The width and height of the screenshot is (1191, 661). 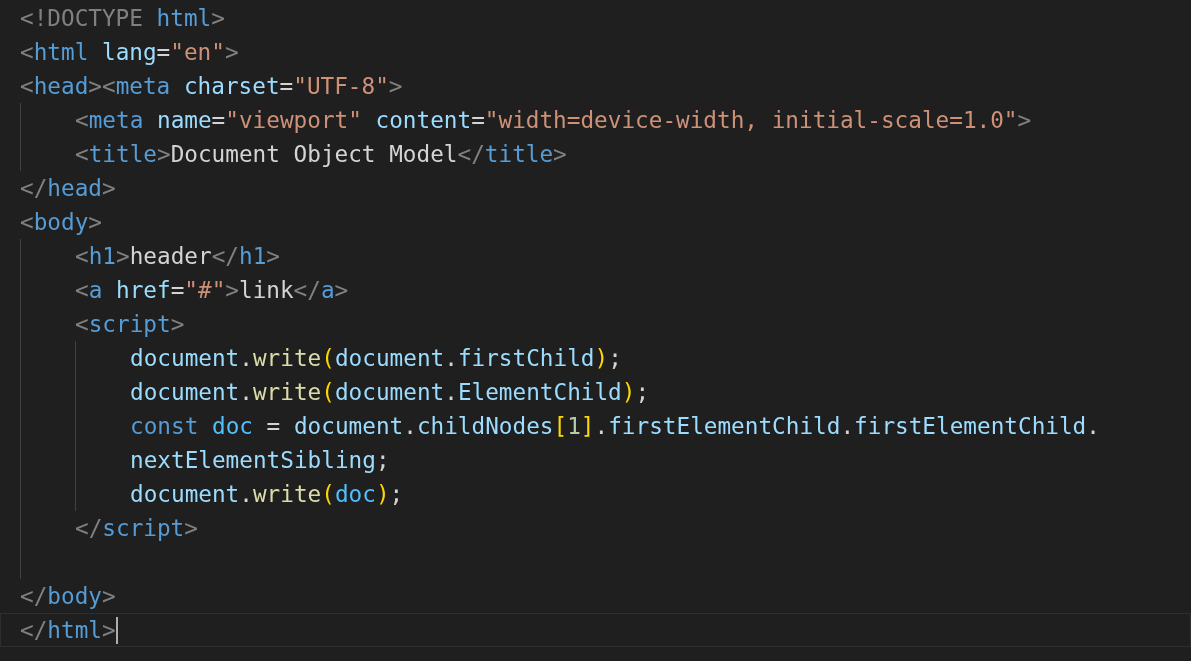 What do you see at coordinates (130, 52) in the screenshot?
I see `code-line: <html lang="en">` at bounding box center [130, 52].